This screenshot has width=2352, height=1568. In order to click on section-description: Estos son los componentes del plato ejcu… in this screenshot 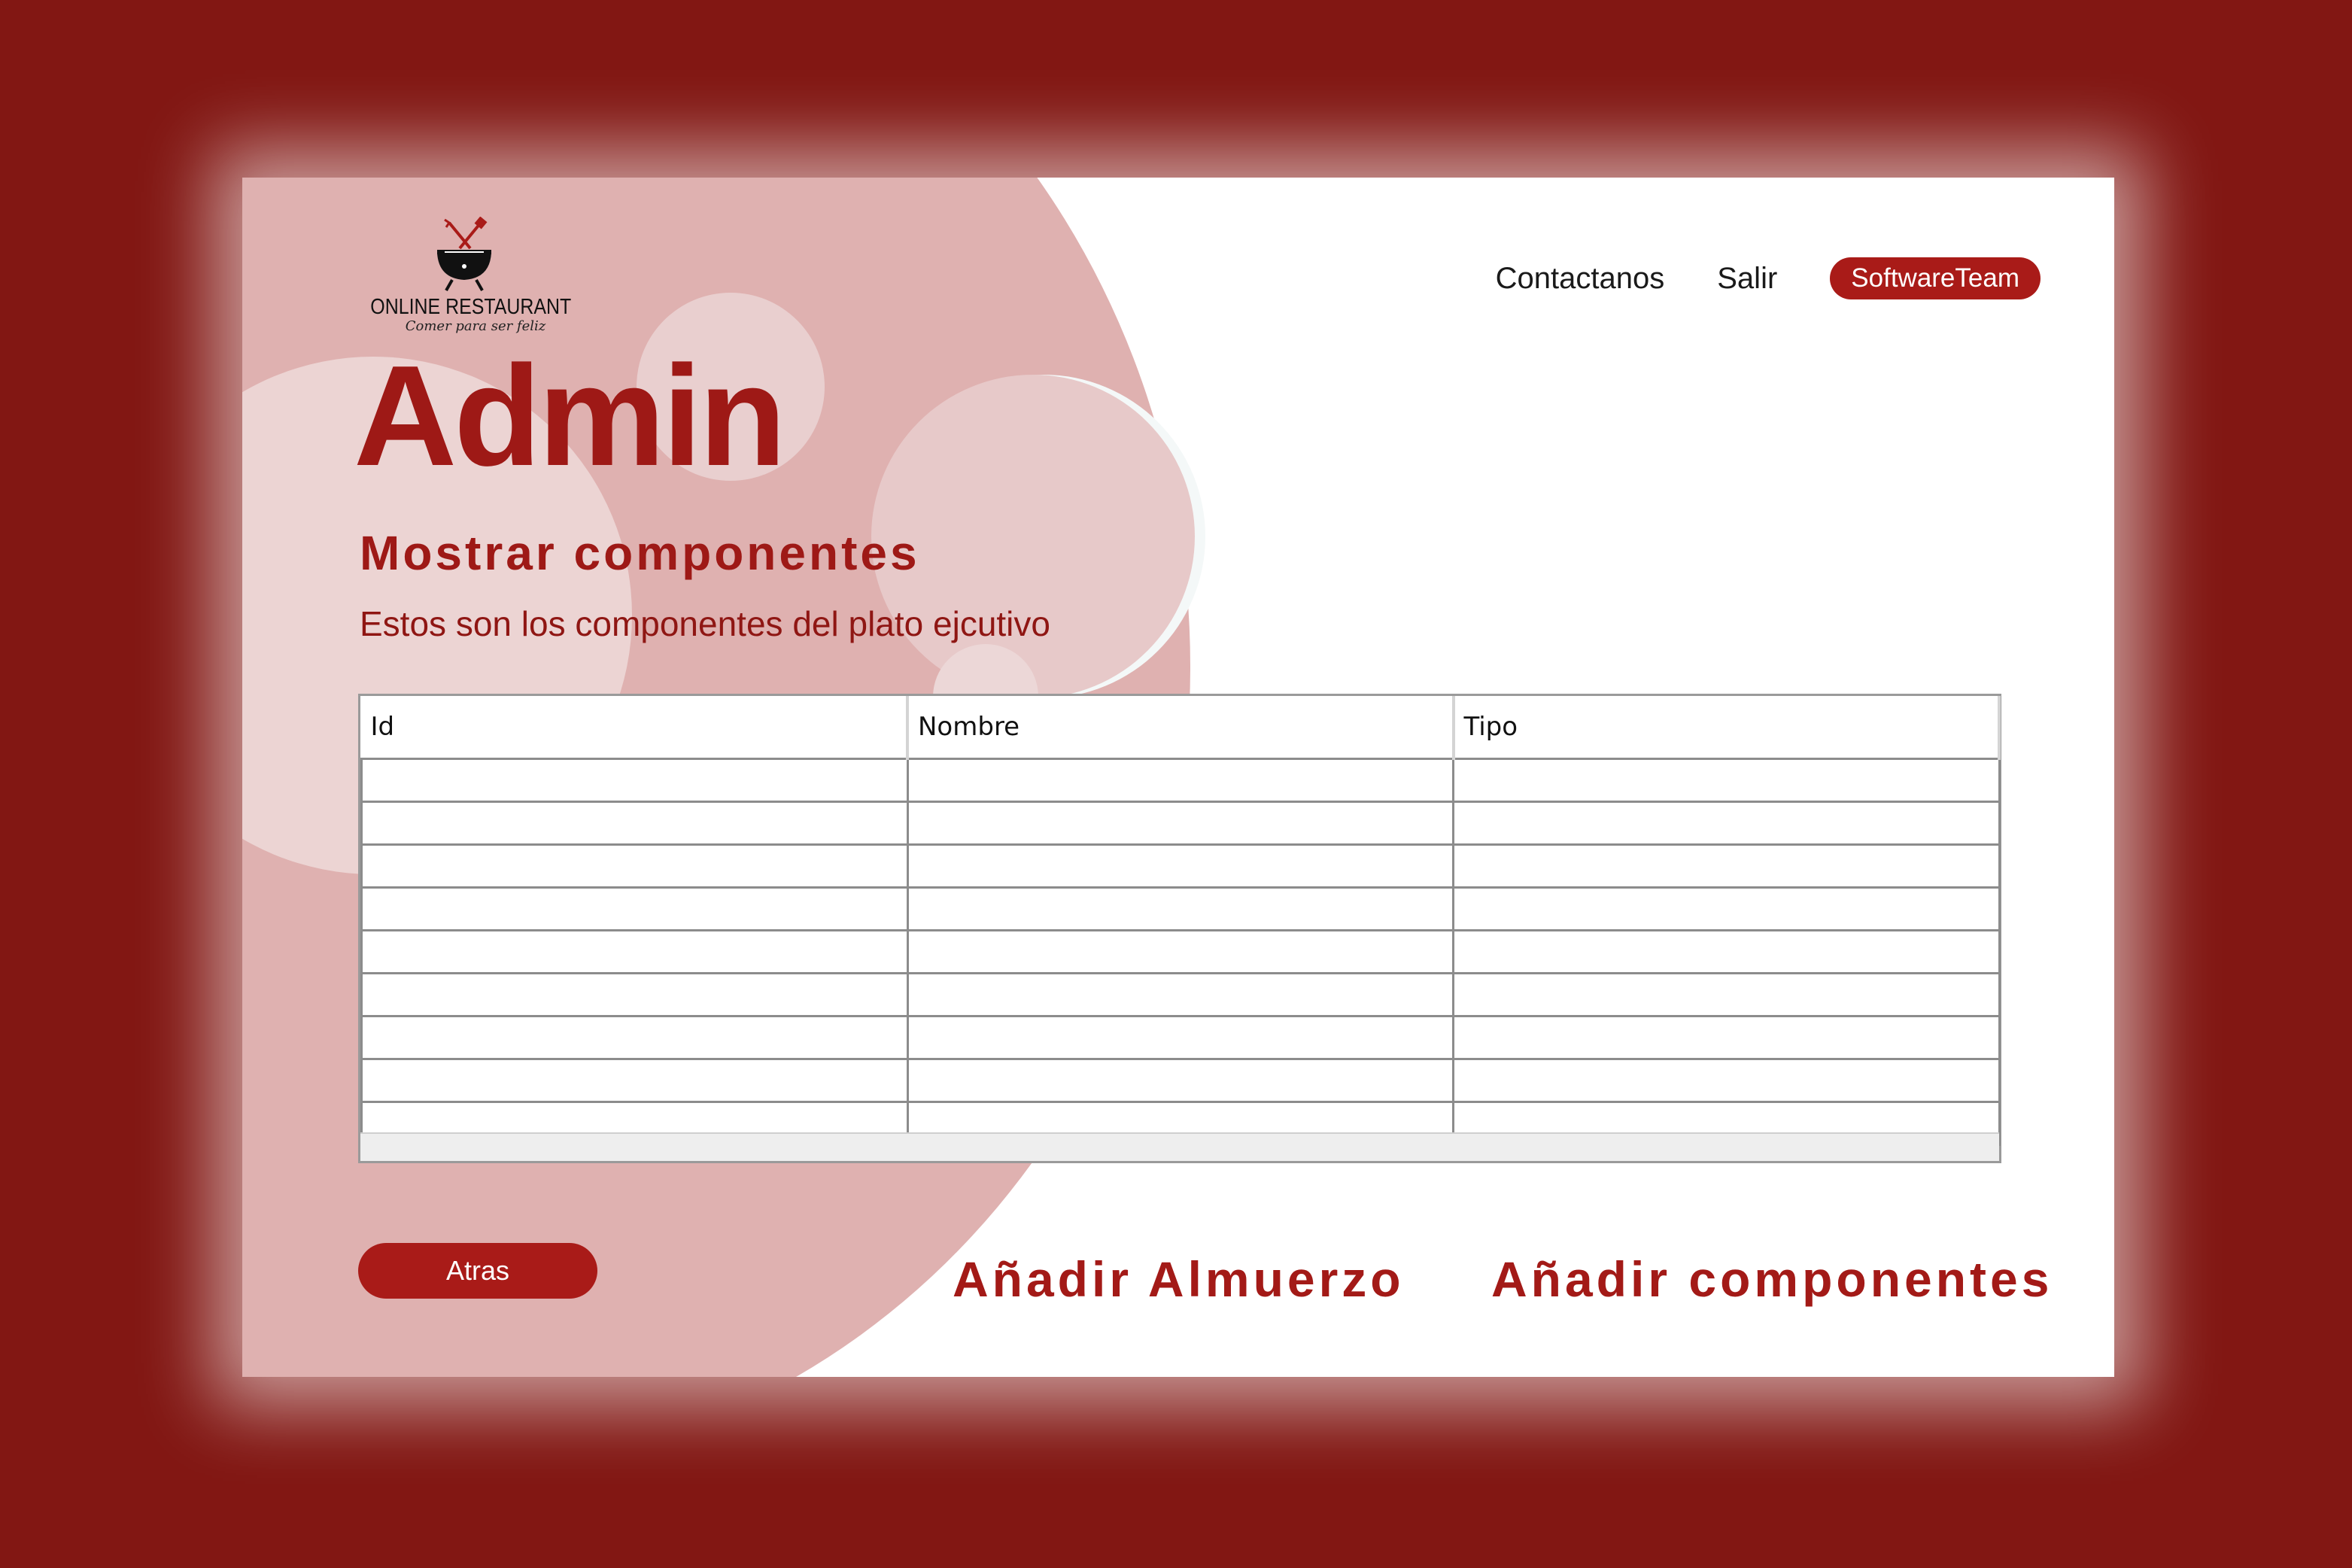, I will do `click(705, 623)`.